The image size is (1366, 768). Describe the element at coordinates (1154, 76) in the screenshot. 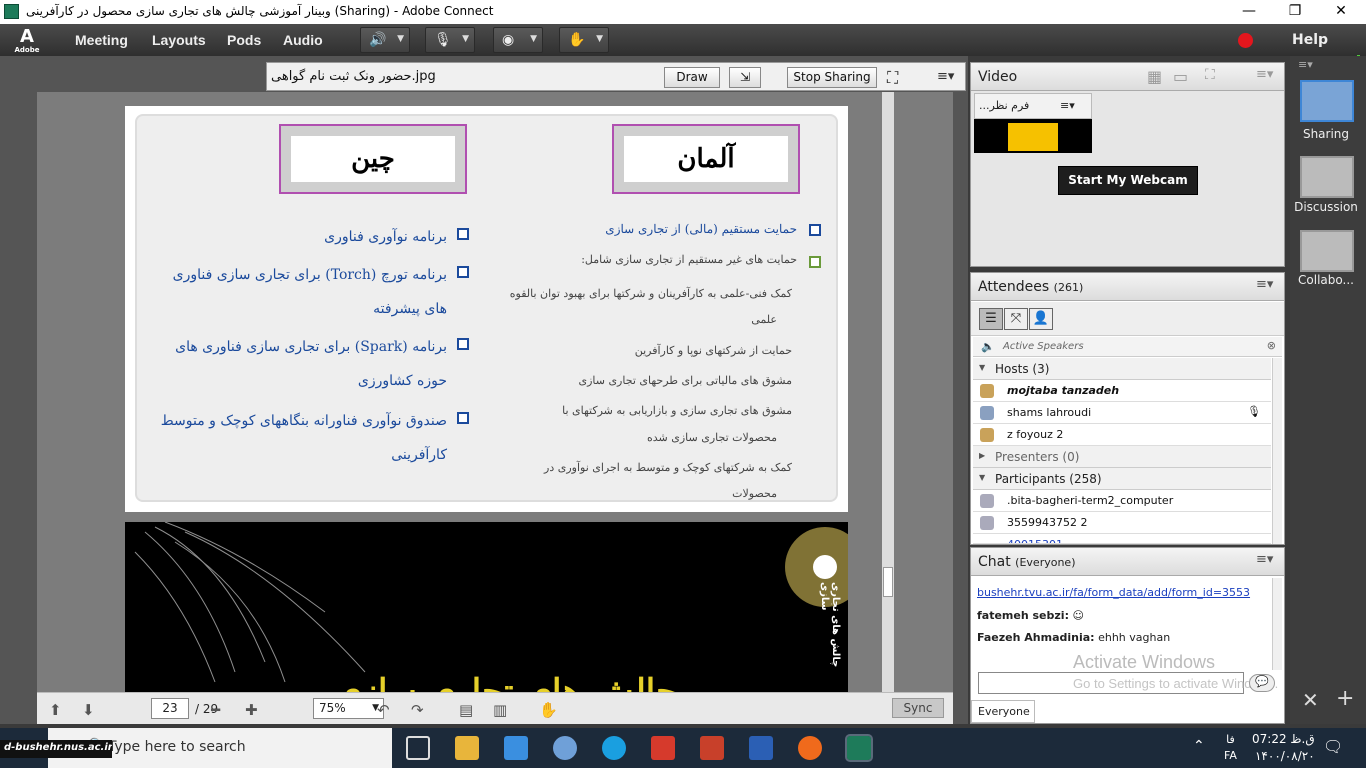

I see `grid-view-icon: ▦` at that location.